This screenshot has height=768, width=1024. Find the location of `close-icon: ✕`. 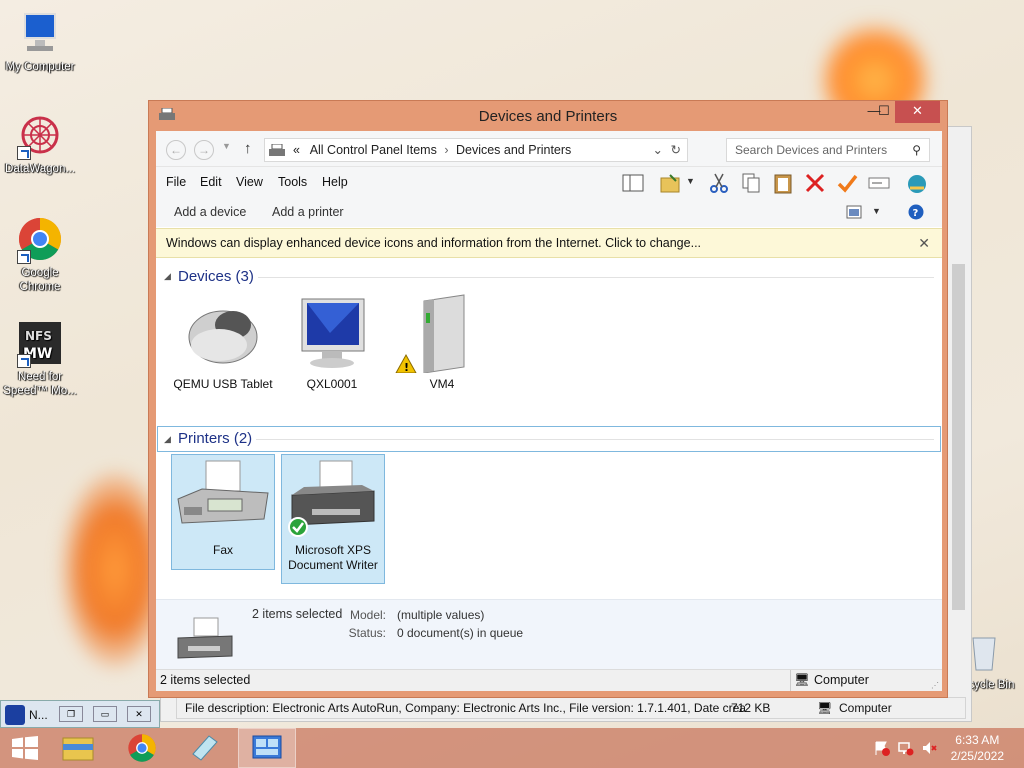

close-icon: ✕ is located at coordinates (139, 714).